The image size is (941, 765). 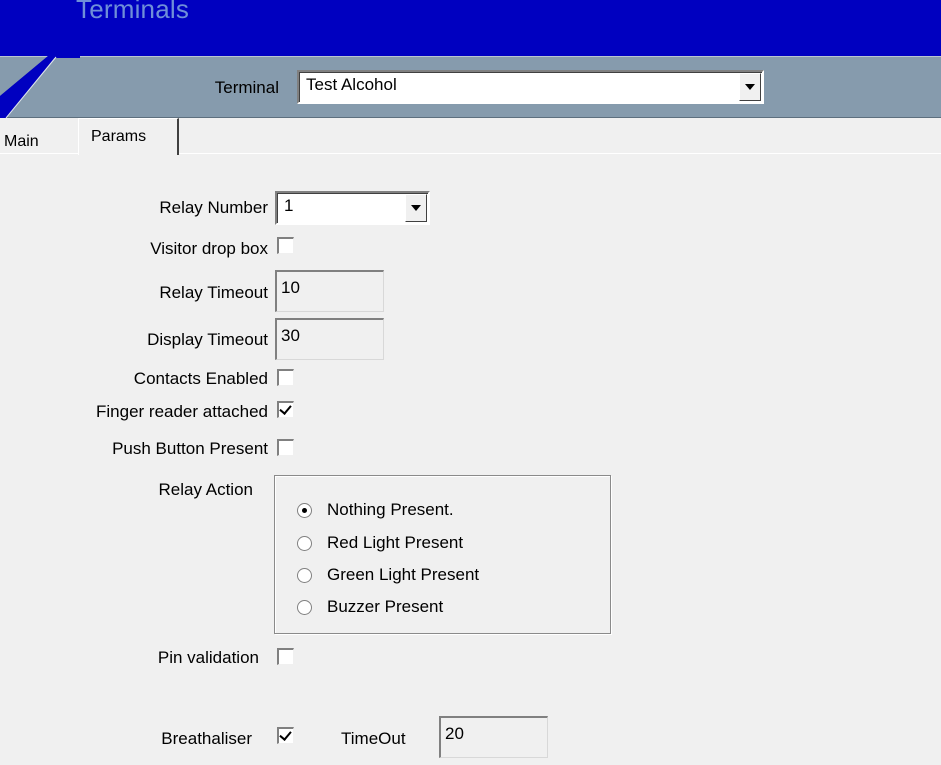 I want to click on tab-params: Params, so click(x=128, y=136).